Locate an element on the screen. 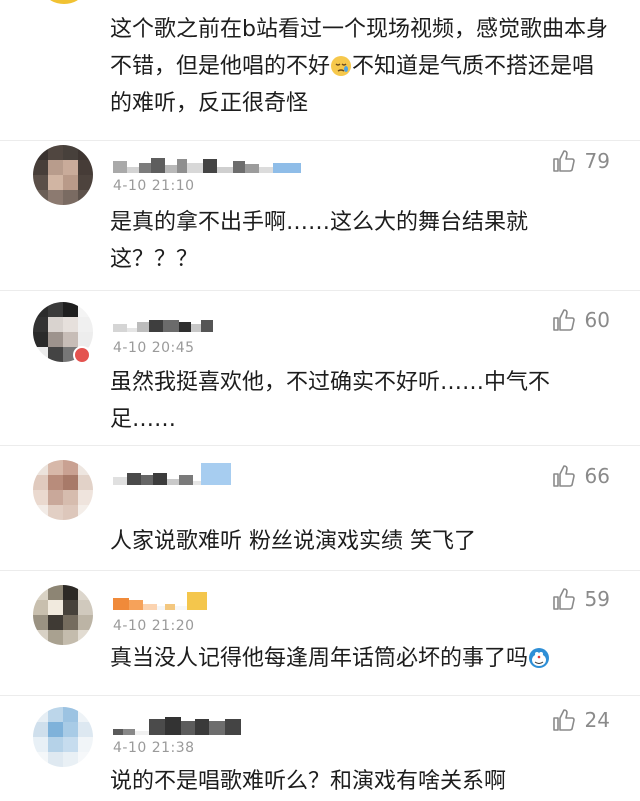 This screenshot has height=801, width=640. doraemon-icon is located at coordinates (539, 658).